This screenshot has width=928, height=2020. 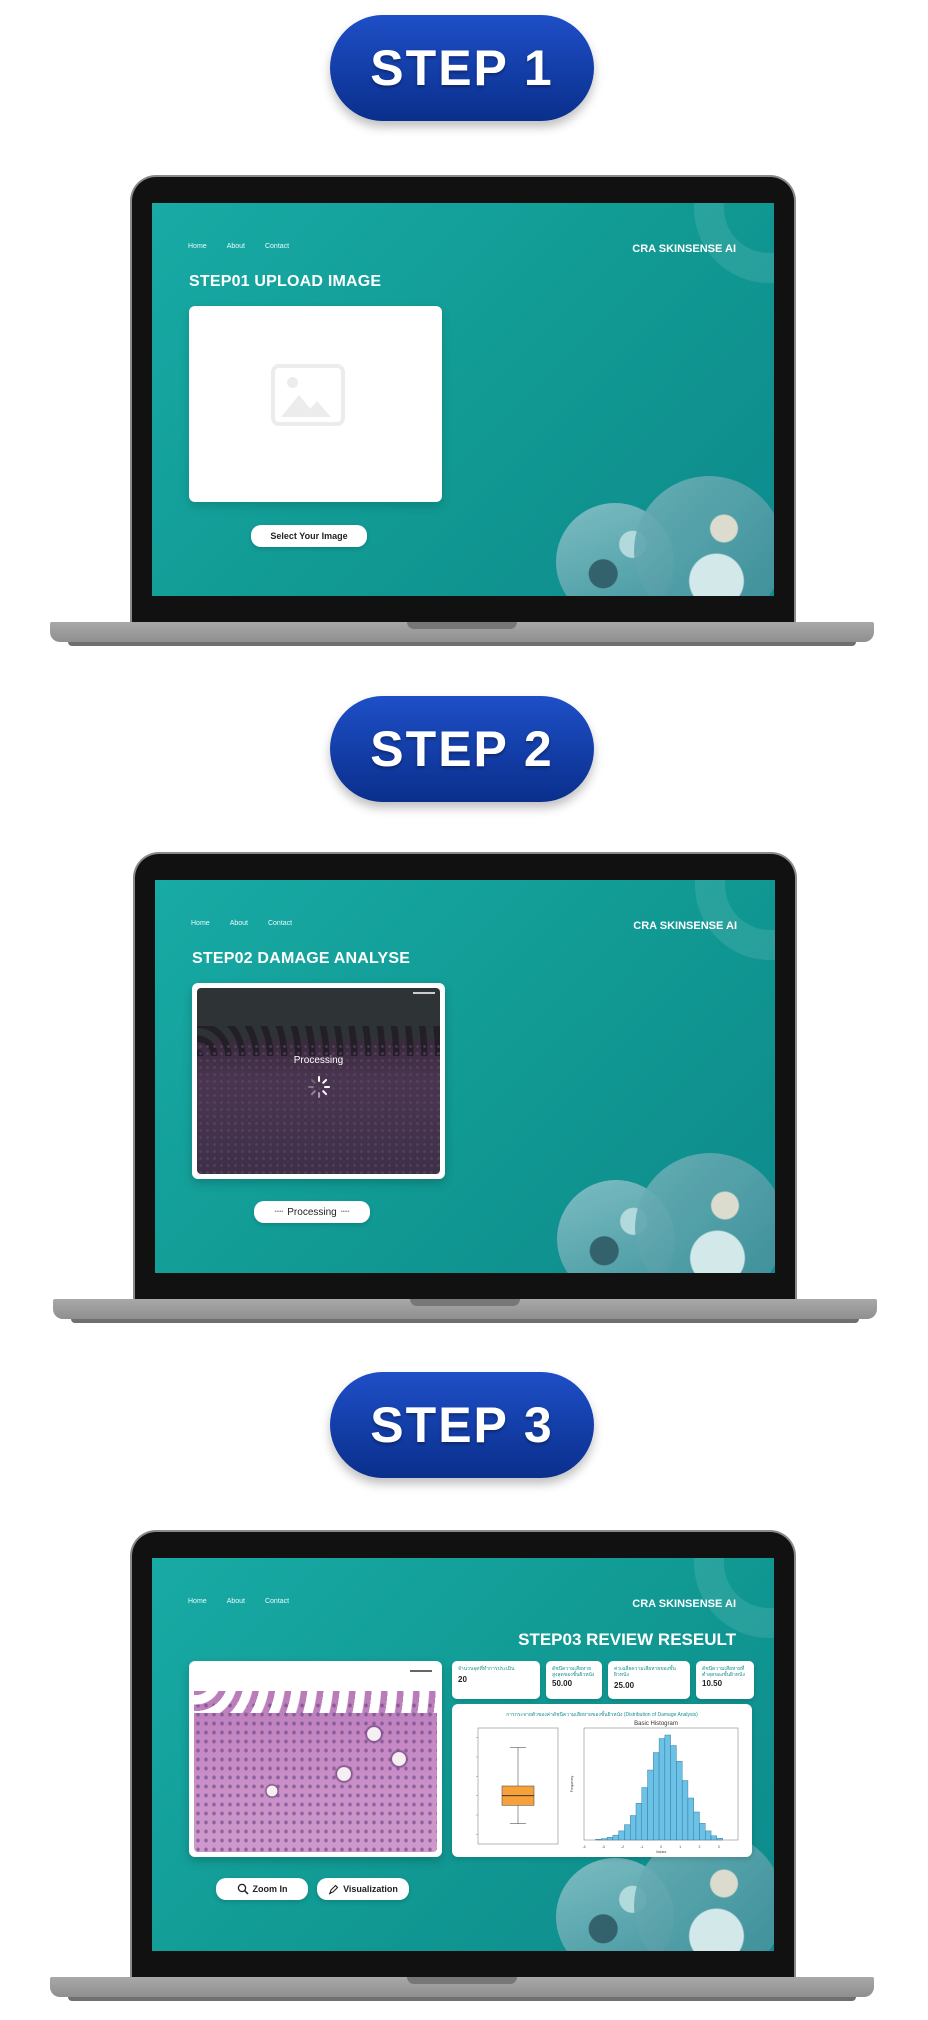 I want to click on page-title: STEP01 UPLOAD IMAGE, so click(x=285, y=281).